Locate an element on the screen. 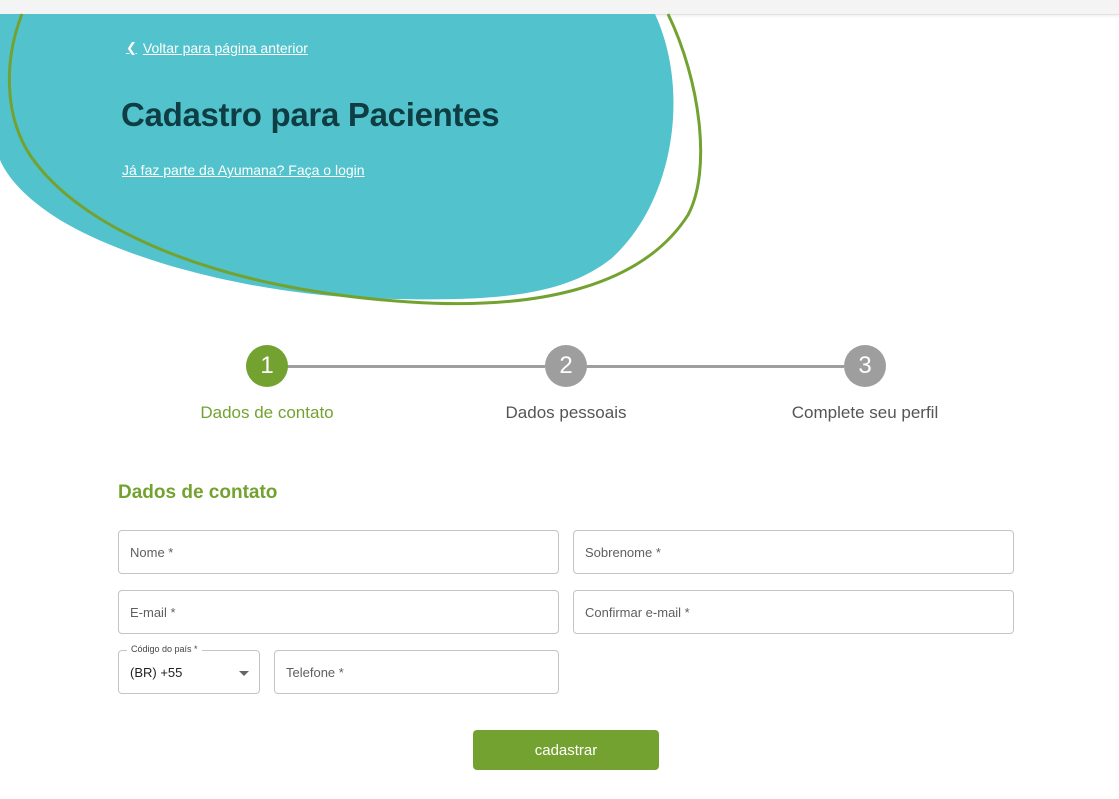  step-3-label: Complete seu perfil is located at coordinates (865, 412).